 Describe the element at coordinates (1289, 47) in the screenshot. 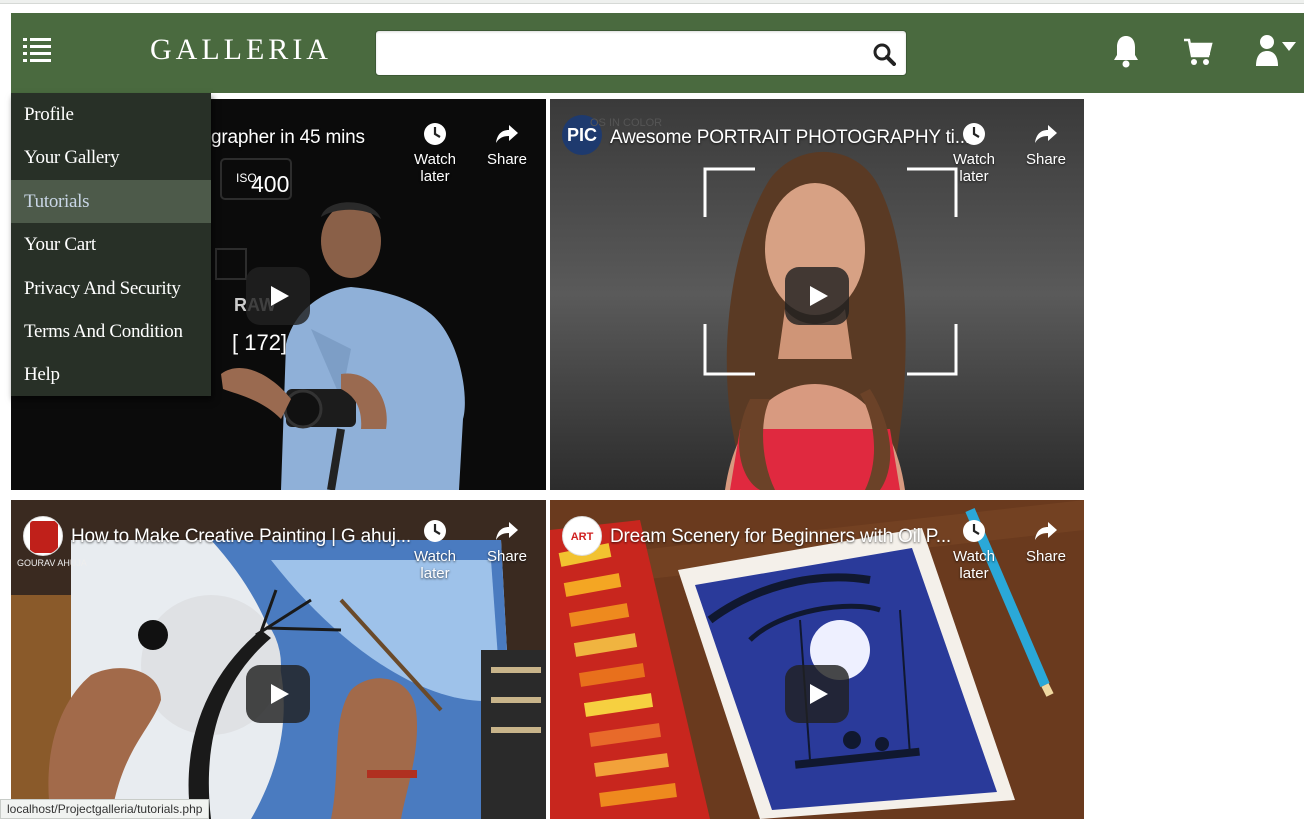

I see `caret-down-icon` at that location.